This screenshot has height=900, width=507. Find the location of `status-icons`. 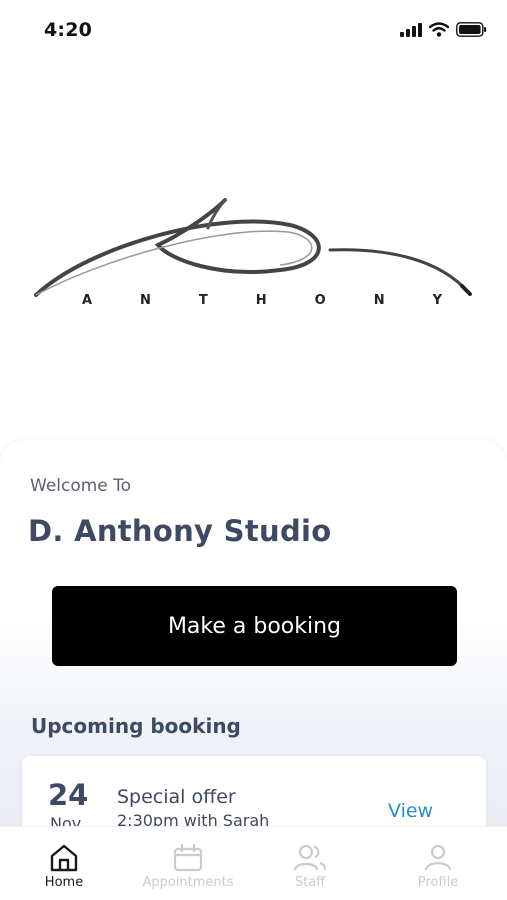

status-icons is located at coordinates (443, 29).